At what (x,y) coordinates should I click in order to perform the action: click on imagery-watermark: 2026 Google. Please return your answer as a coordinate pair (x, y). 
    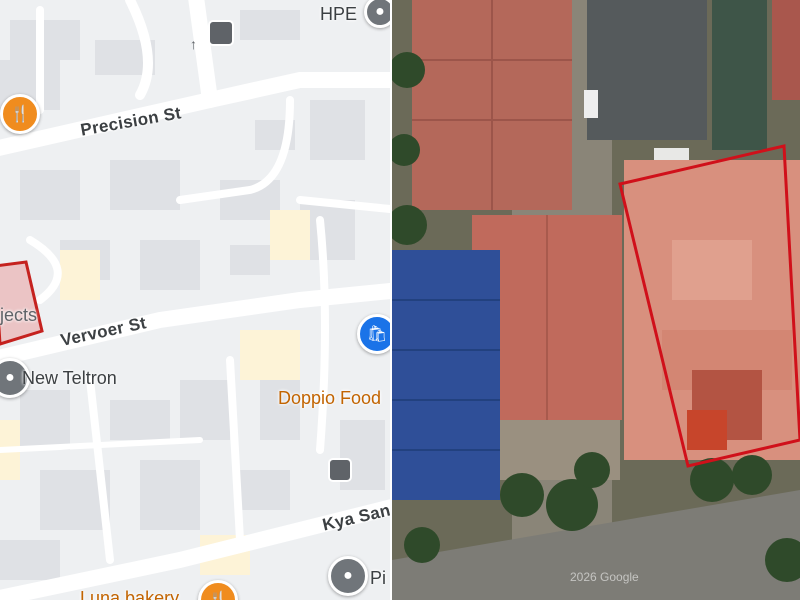
    Looking at the image, I should click on (604, 577).